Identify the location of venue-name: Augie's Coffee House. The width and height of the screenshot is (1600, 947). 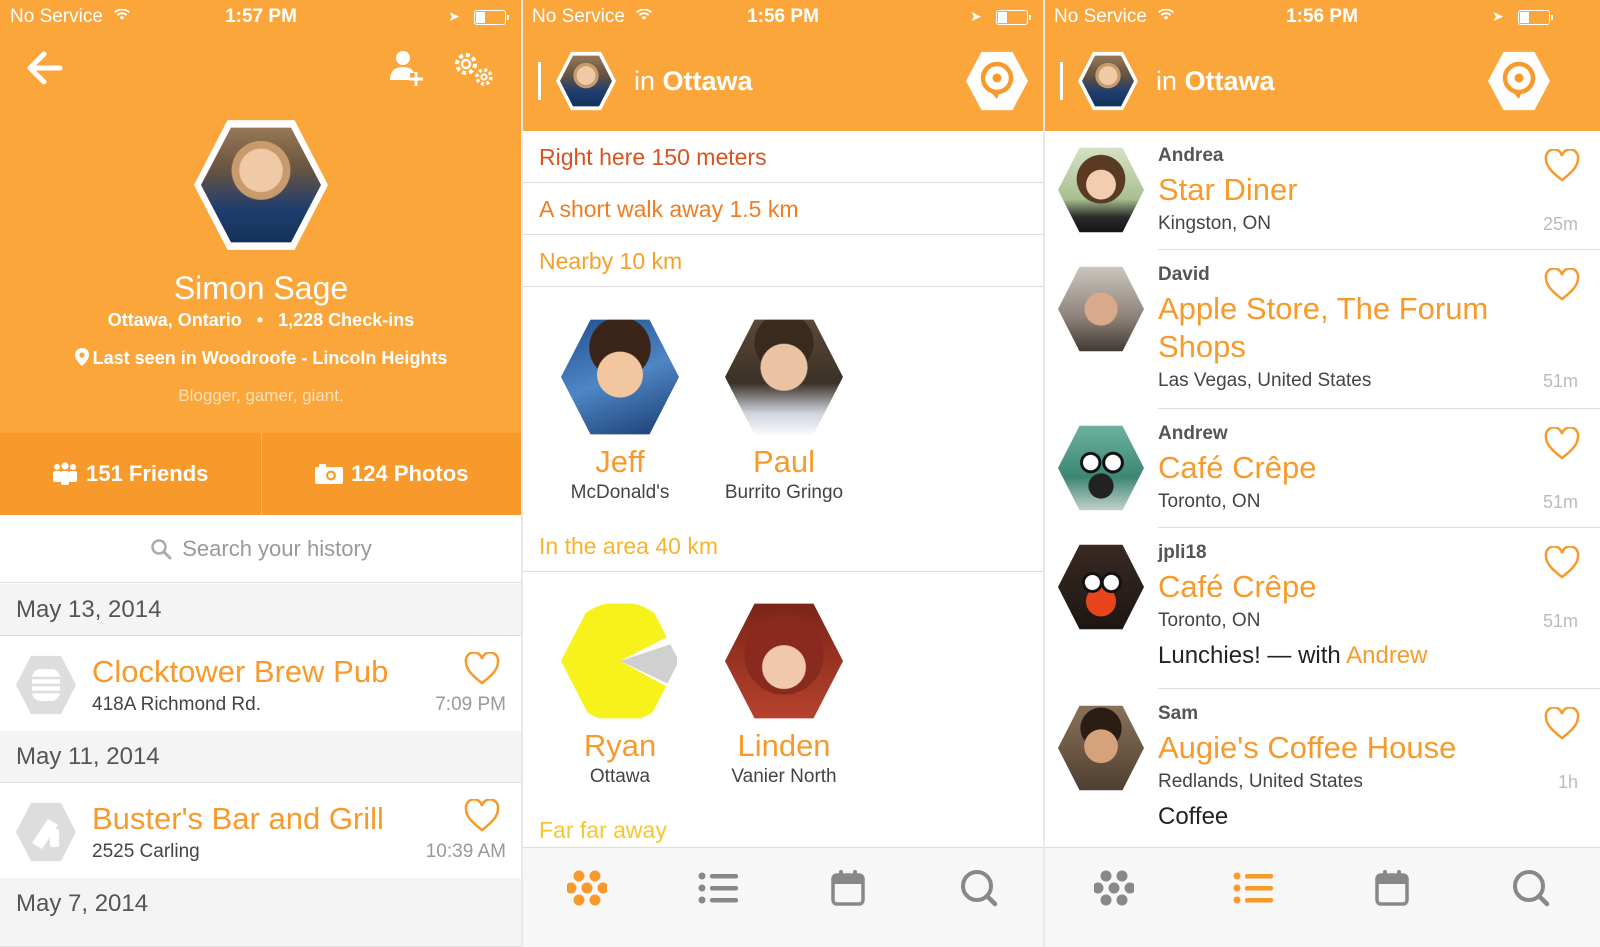
(1328, 748).